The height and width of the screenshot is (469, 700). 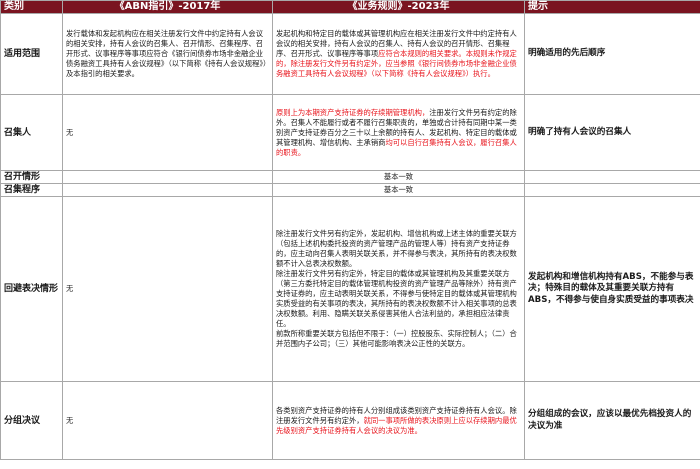 I want to click on header-row: 类别 《ABN指引》-2017年 《业务规则》-2023年 提示, so click(x=350, y=7).